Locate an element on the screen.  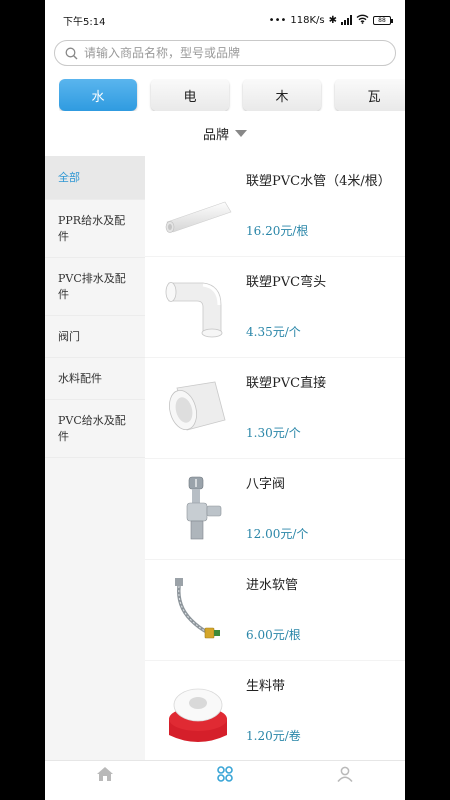
product-item: 进水软管 6.00元/根 is located at coordinates (275, 610).